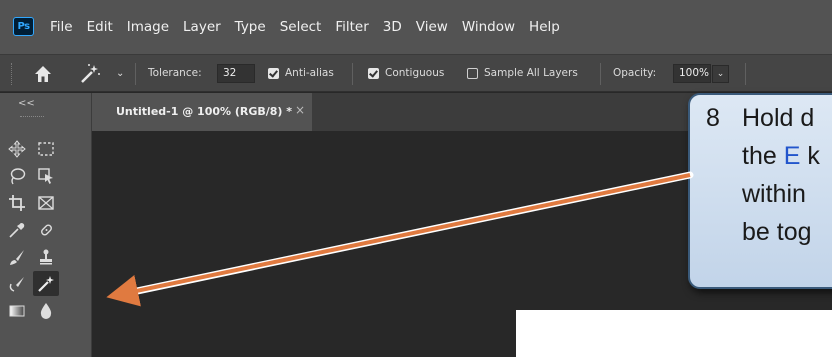 The image size is (832, 357). Describe the element at coordinates (392, 27) in the screenshot. I see `menu-3d: 3D` at that location.